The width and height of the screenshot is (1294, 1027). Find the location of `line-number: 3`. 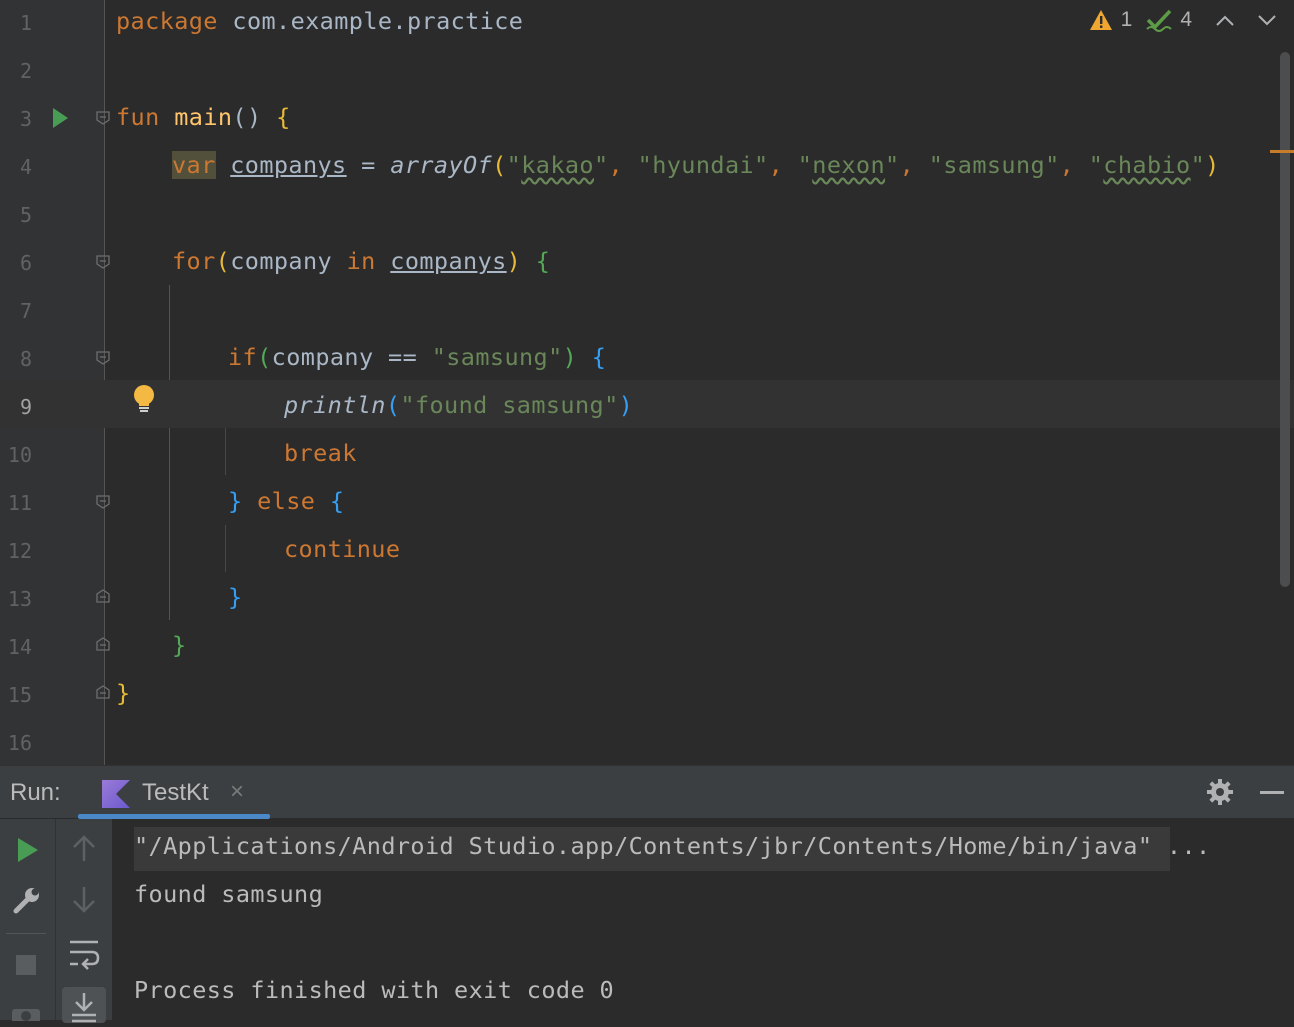

line-number: 3 is located at coordinates (25, 119).